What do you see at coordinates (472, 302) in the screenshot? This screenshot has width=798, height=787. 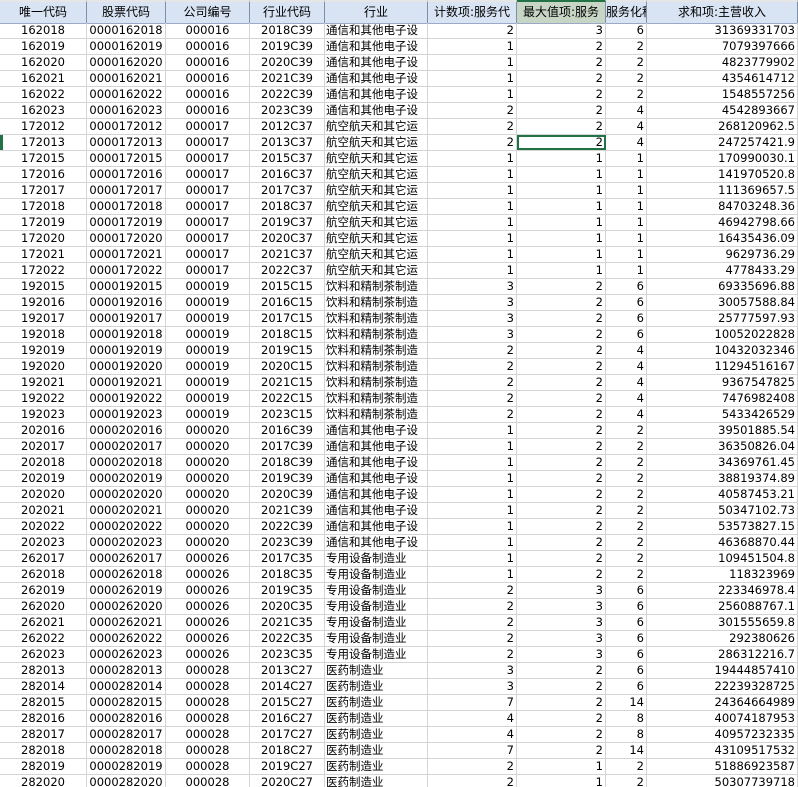 I see `cell-service-count: 3` at bounding box center [472, 302].